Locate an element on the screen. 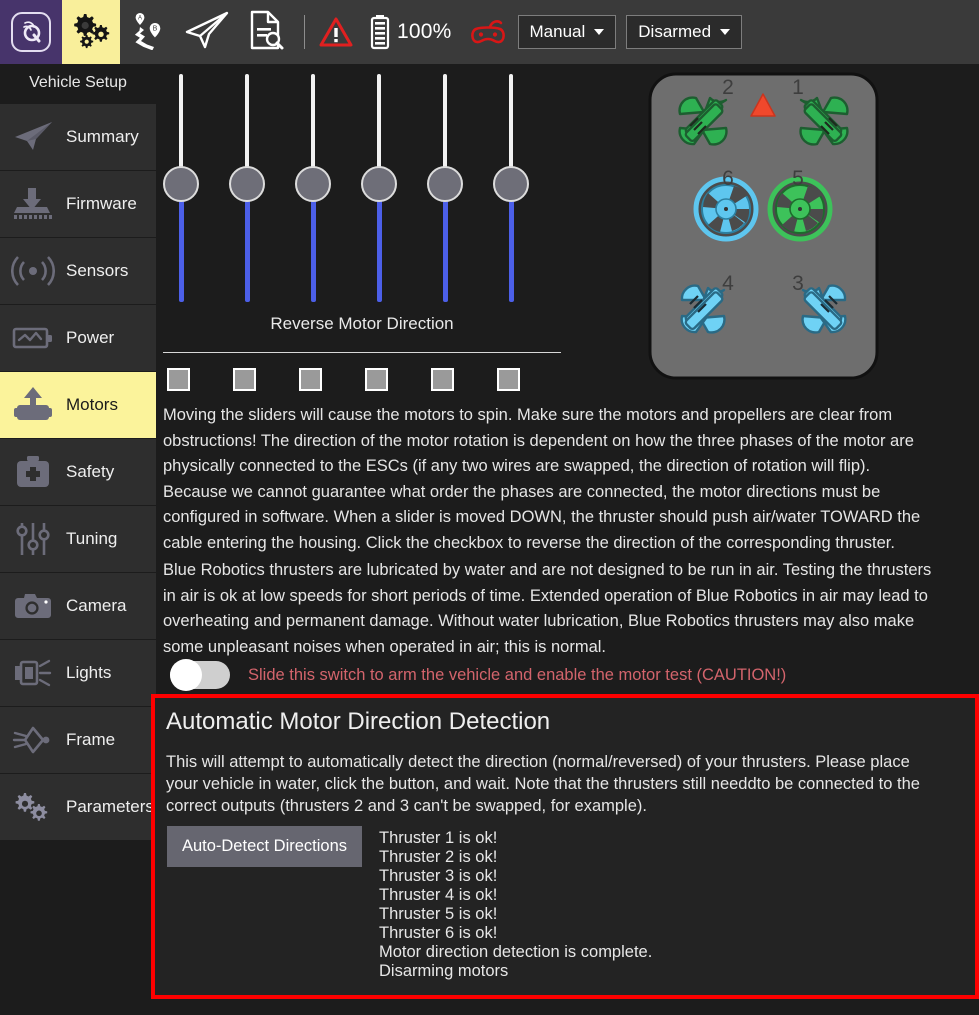 The width and height of the screenshot is (979, 1015). gamepad-icon is located at coordinates (488, 32).